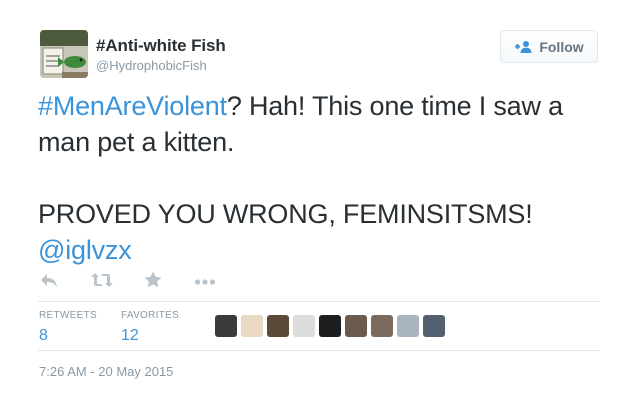  I want to click on hashtag-link: #MenAreViolent, so click(132, 106).